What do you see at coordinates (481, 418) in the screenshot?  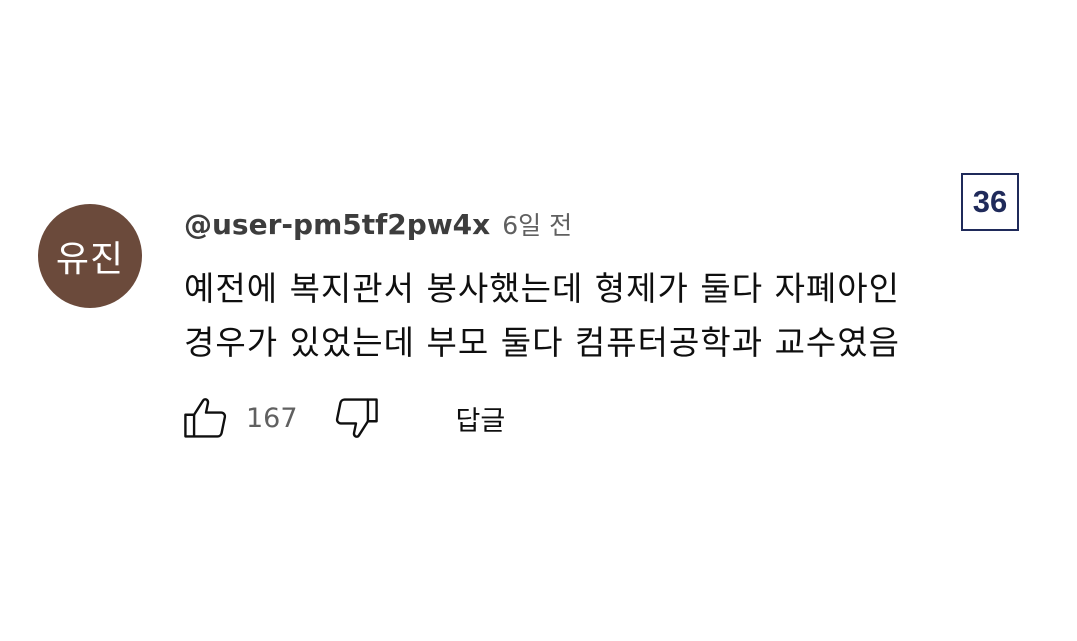 I see `reply-button: 답글` at bounding box center [481, 418].